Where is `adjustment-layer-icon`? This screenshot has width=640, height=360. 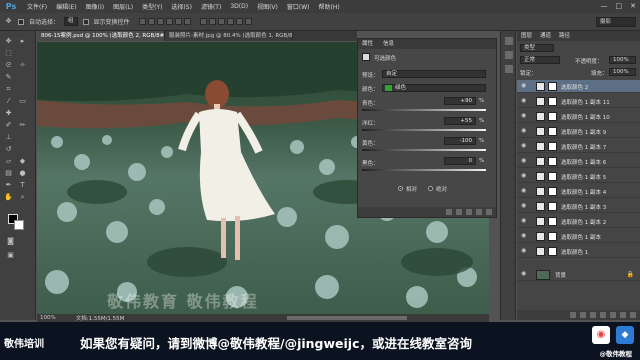 adjustment-layer-icon is located at coordinates (603, 315).